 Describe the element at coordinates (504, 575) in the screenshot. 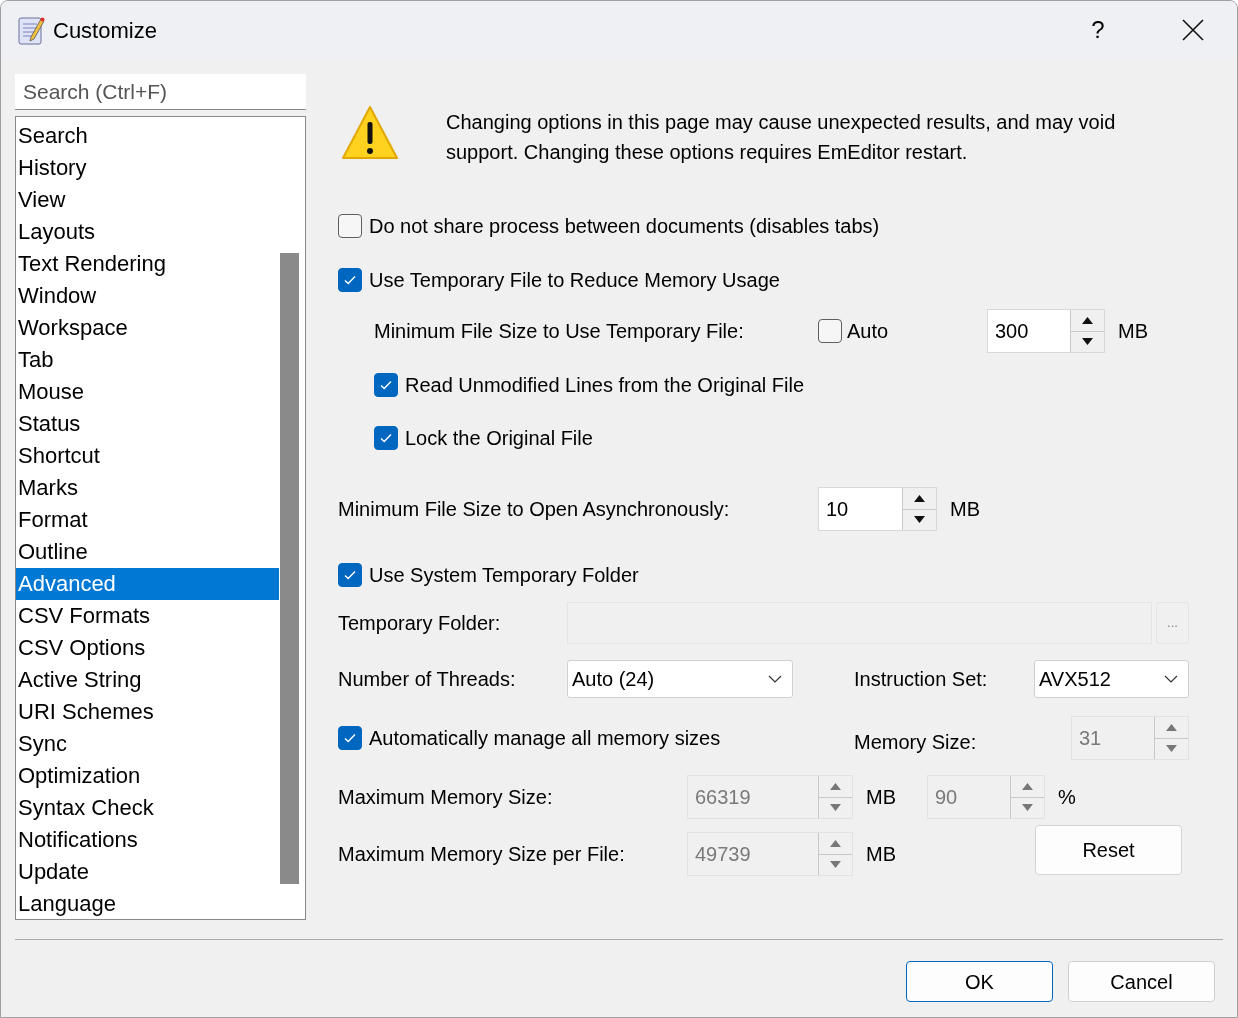

I see `checkbox-label: Use System Temporary Folder` at that location.